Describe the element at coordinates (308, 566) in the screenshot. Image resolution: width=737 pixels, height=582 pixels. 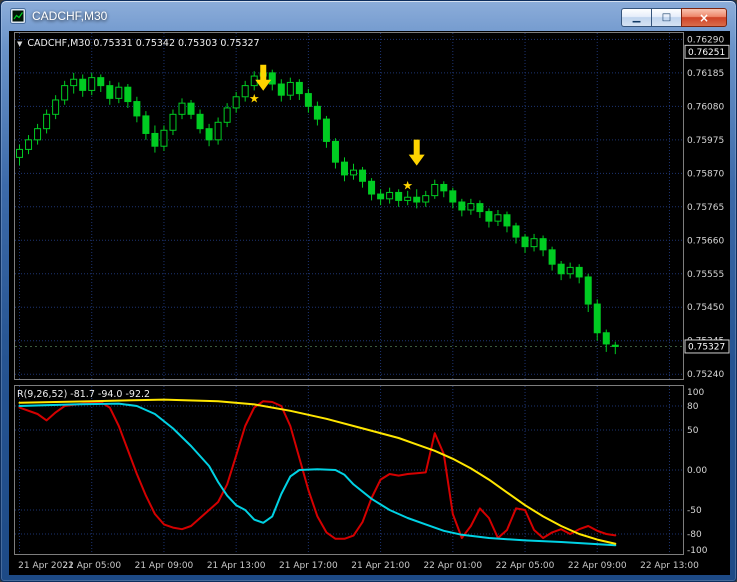
I see `time-label: 21 Apr 17:00` at that location.